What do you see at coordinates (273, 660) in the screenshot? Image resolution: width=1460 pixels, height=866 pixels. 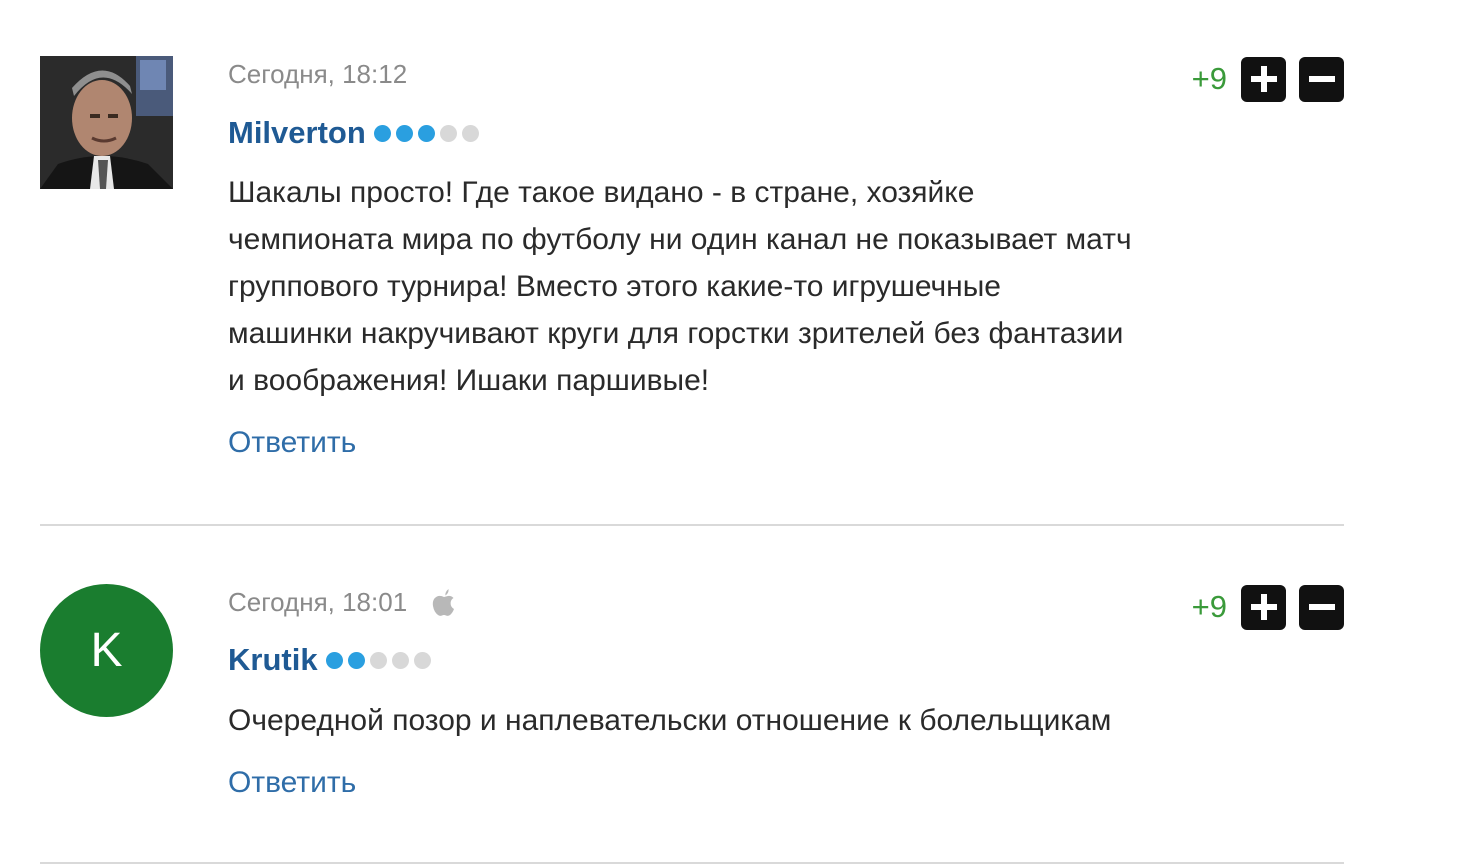 I see `author-name: Krutik` at bounding box center [273, 660].